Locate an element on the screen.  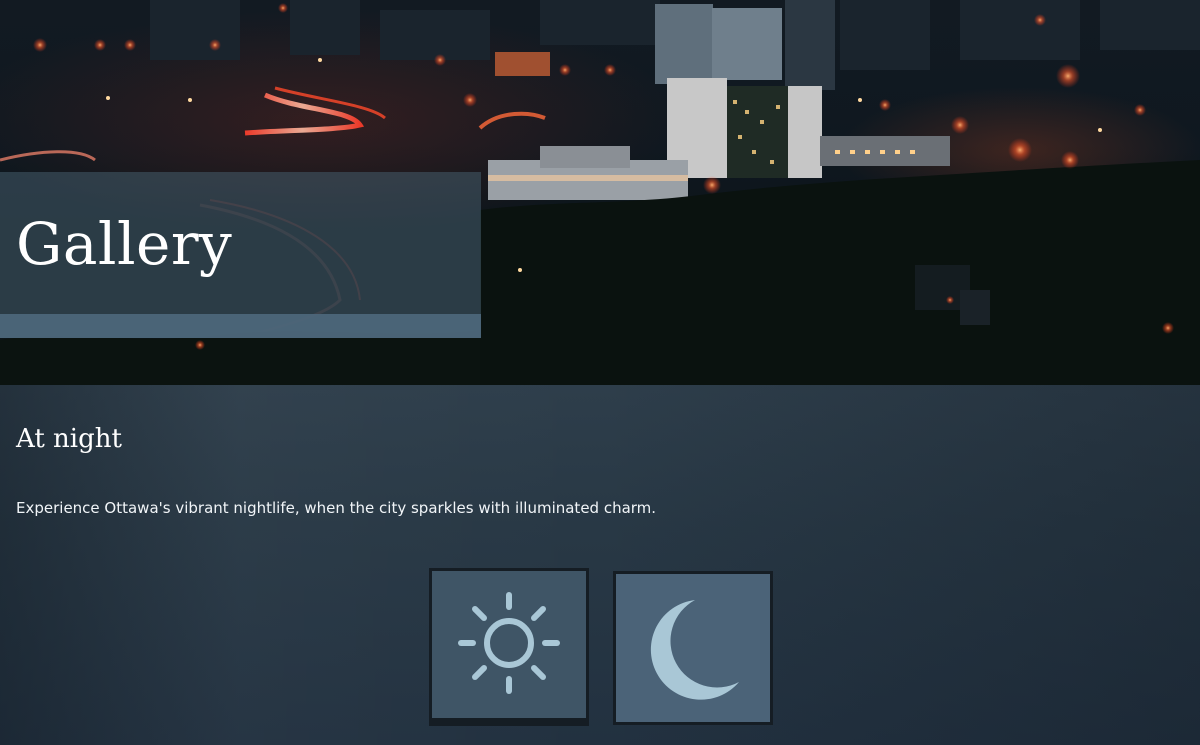
night-mode-button is located at coordinates (693, 648).